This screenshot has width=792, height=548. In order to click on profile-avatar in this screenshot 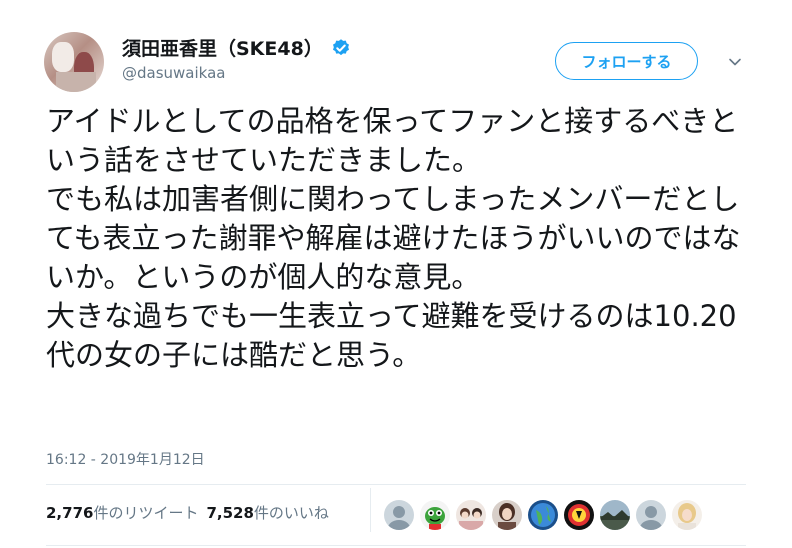, I will do `click(74, 62)`.